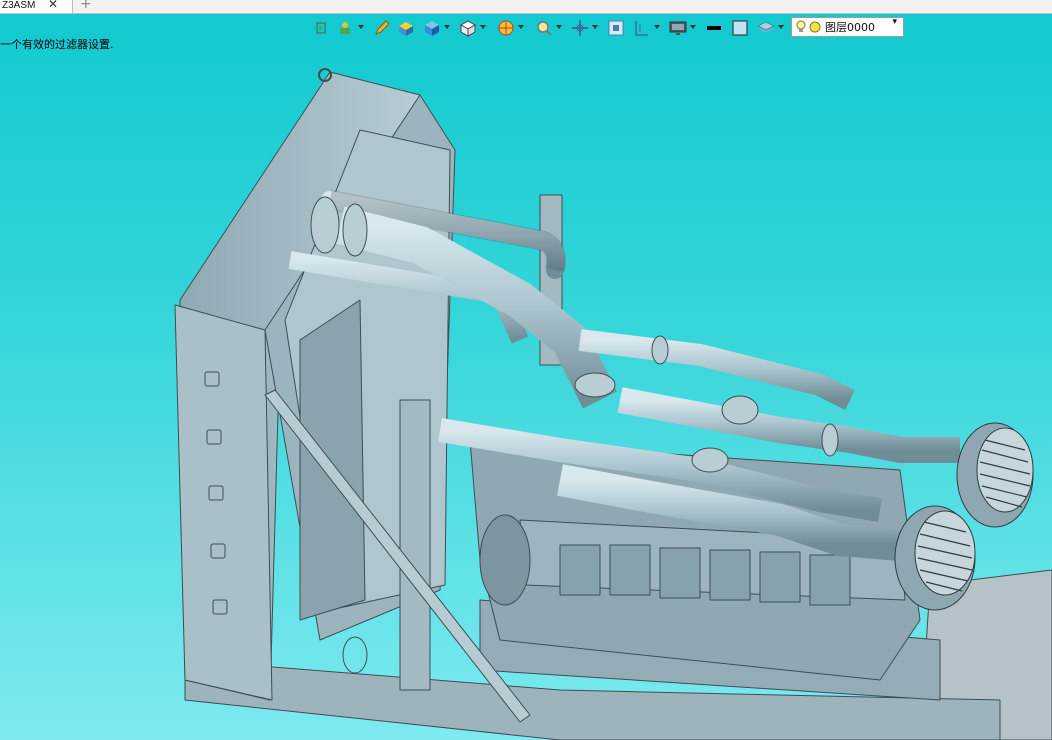 The height and width of the screenshot is (740, 1052). I want to click on tab-bar: Z3ASM ✕ +, so click(526, 7).